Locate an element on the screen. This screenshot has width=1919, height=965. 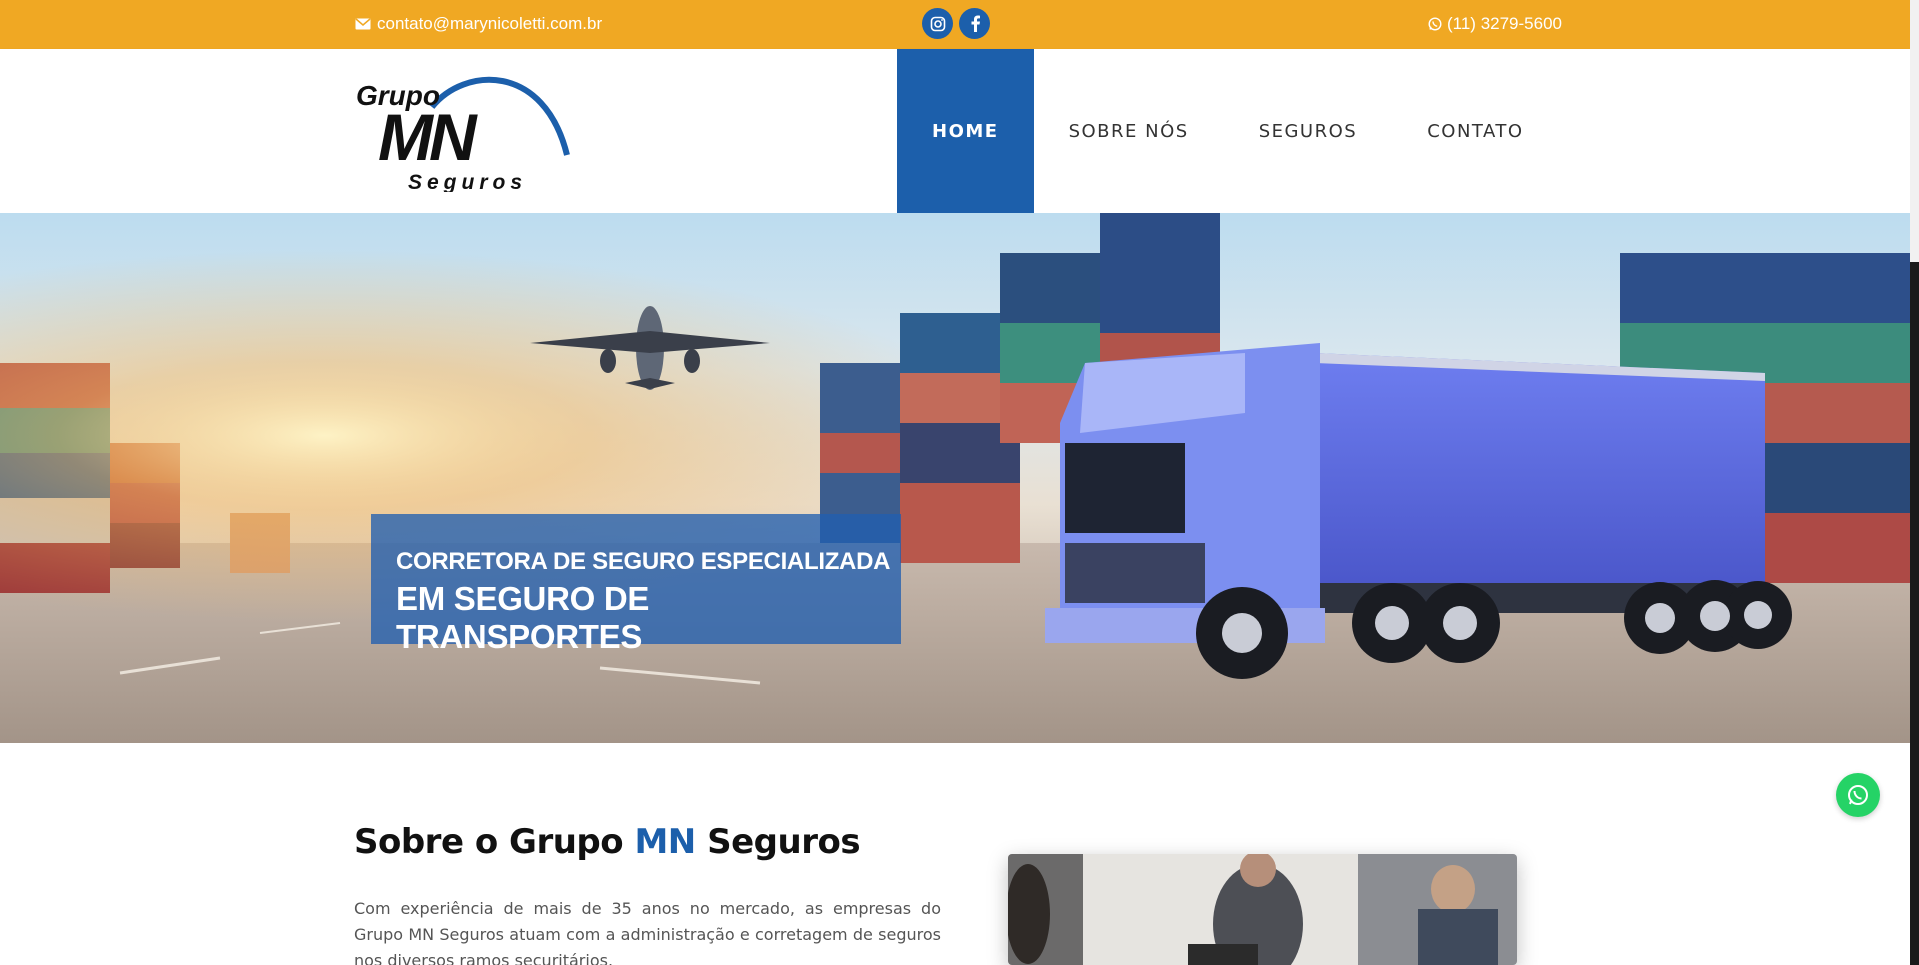
about-photo is located at coordinates (1262, 909).